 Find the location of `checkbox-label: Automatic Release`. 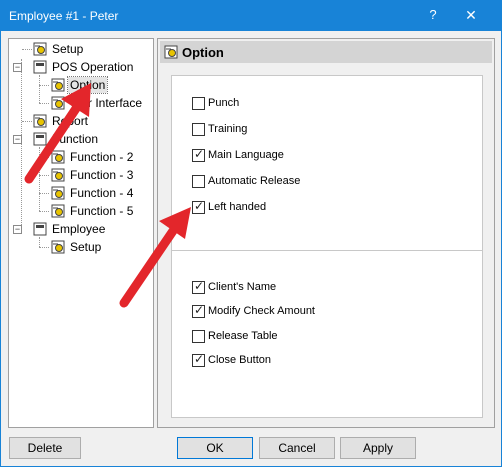

checkbox-label: Automatic Release is located at coordinates (254, 181).